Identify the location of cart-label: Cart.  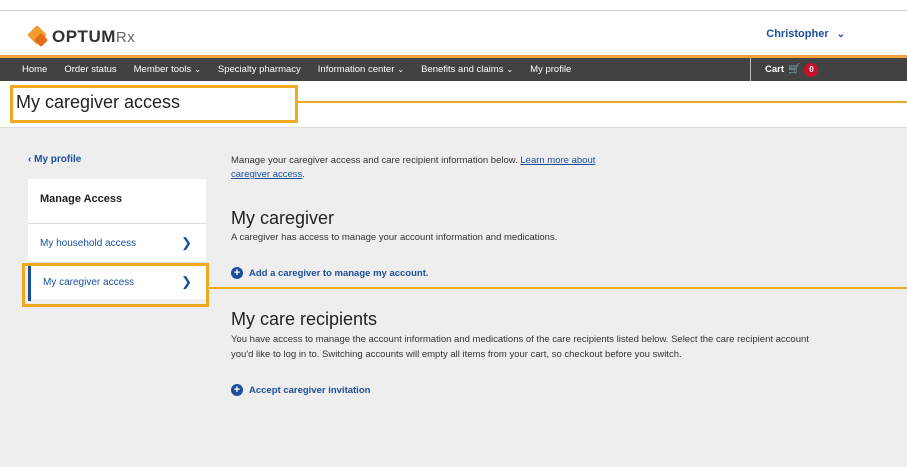
(775, 69).